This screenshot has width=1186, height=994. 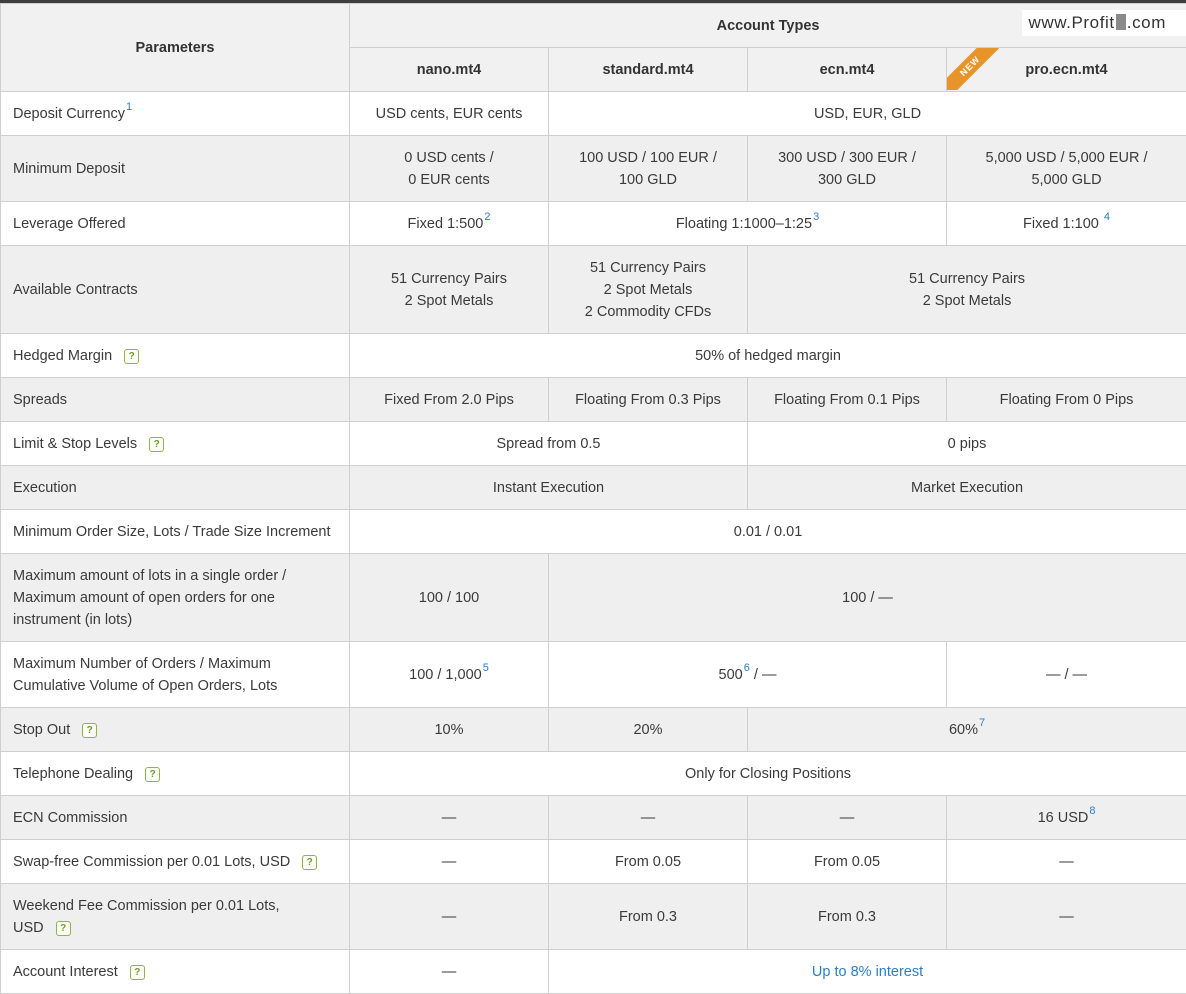 I want to click on row-ecn-commission: ECN Commission — — — 16 USD8, so click(x=593, y=818).